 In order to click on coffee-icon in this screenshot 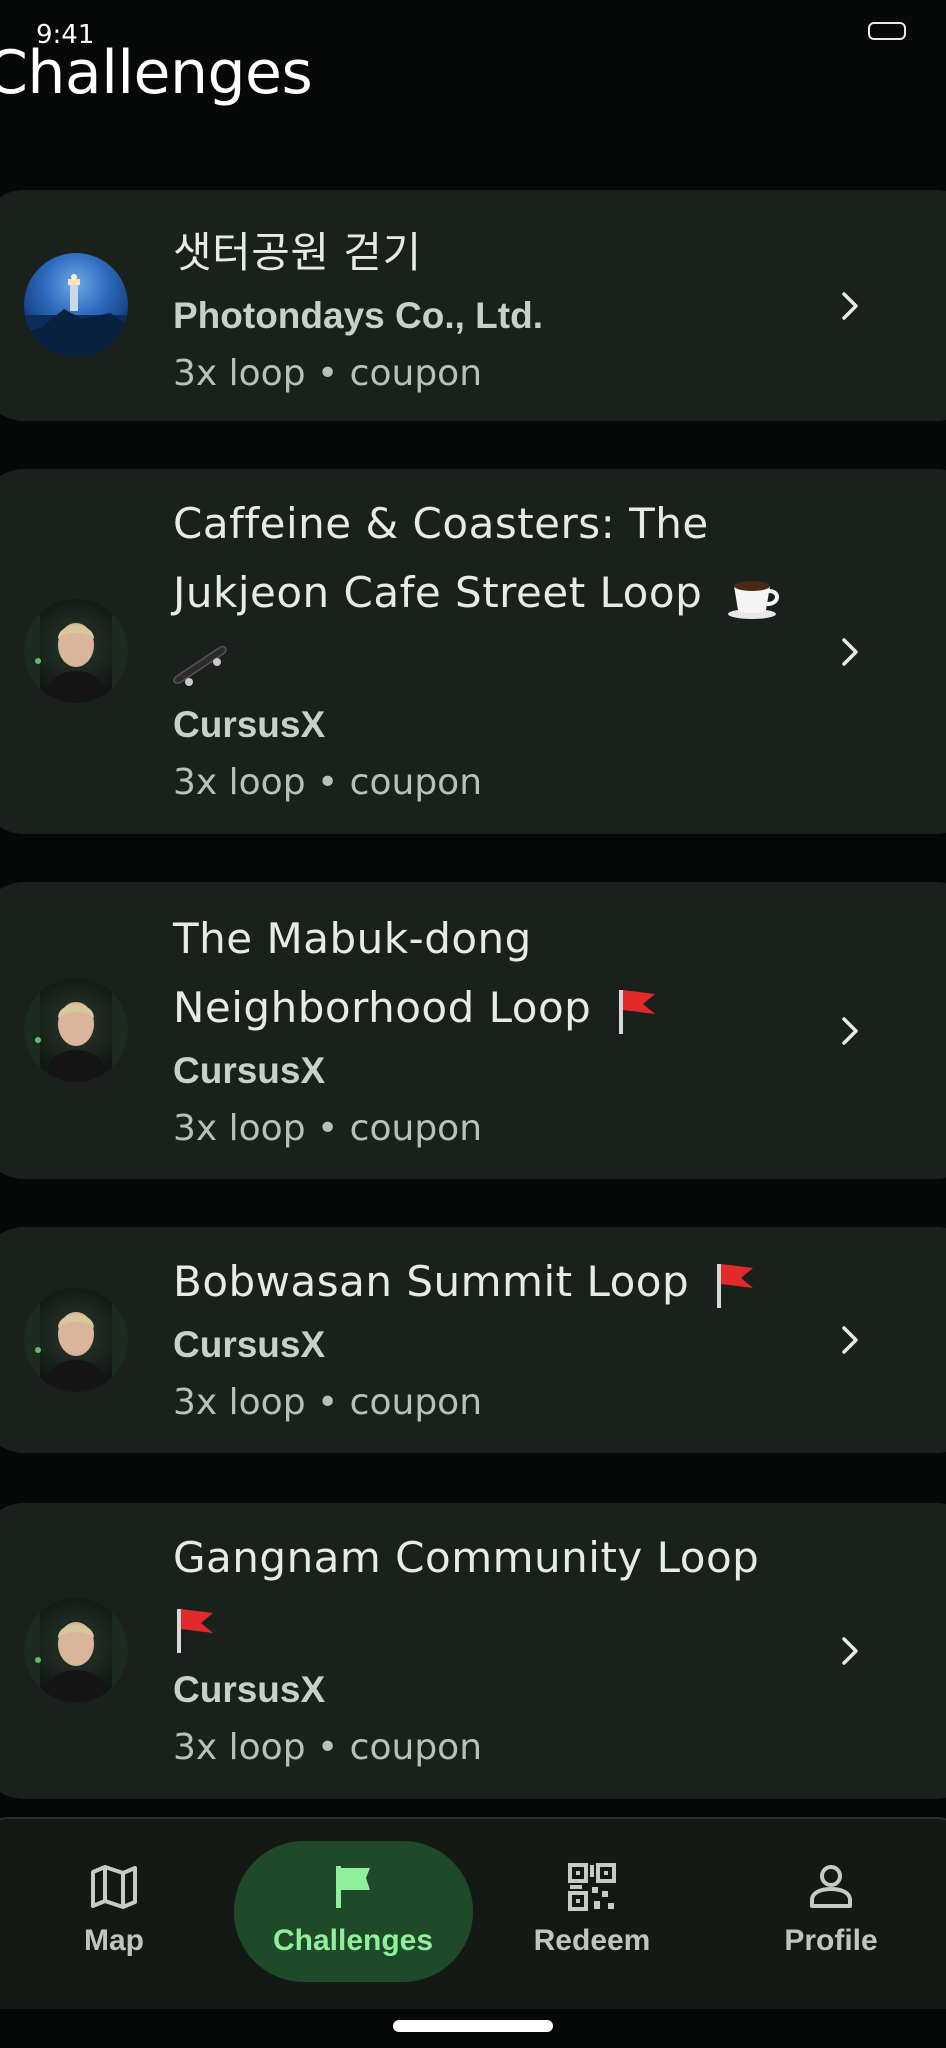, I will do `click(754, 599)`.